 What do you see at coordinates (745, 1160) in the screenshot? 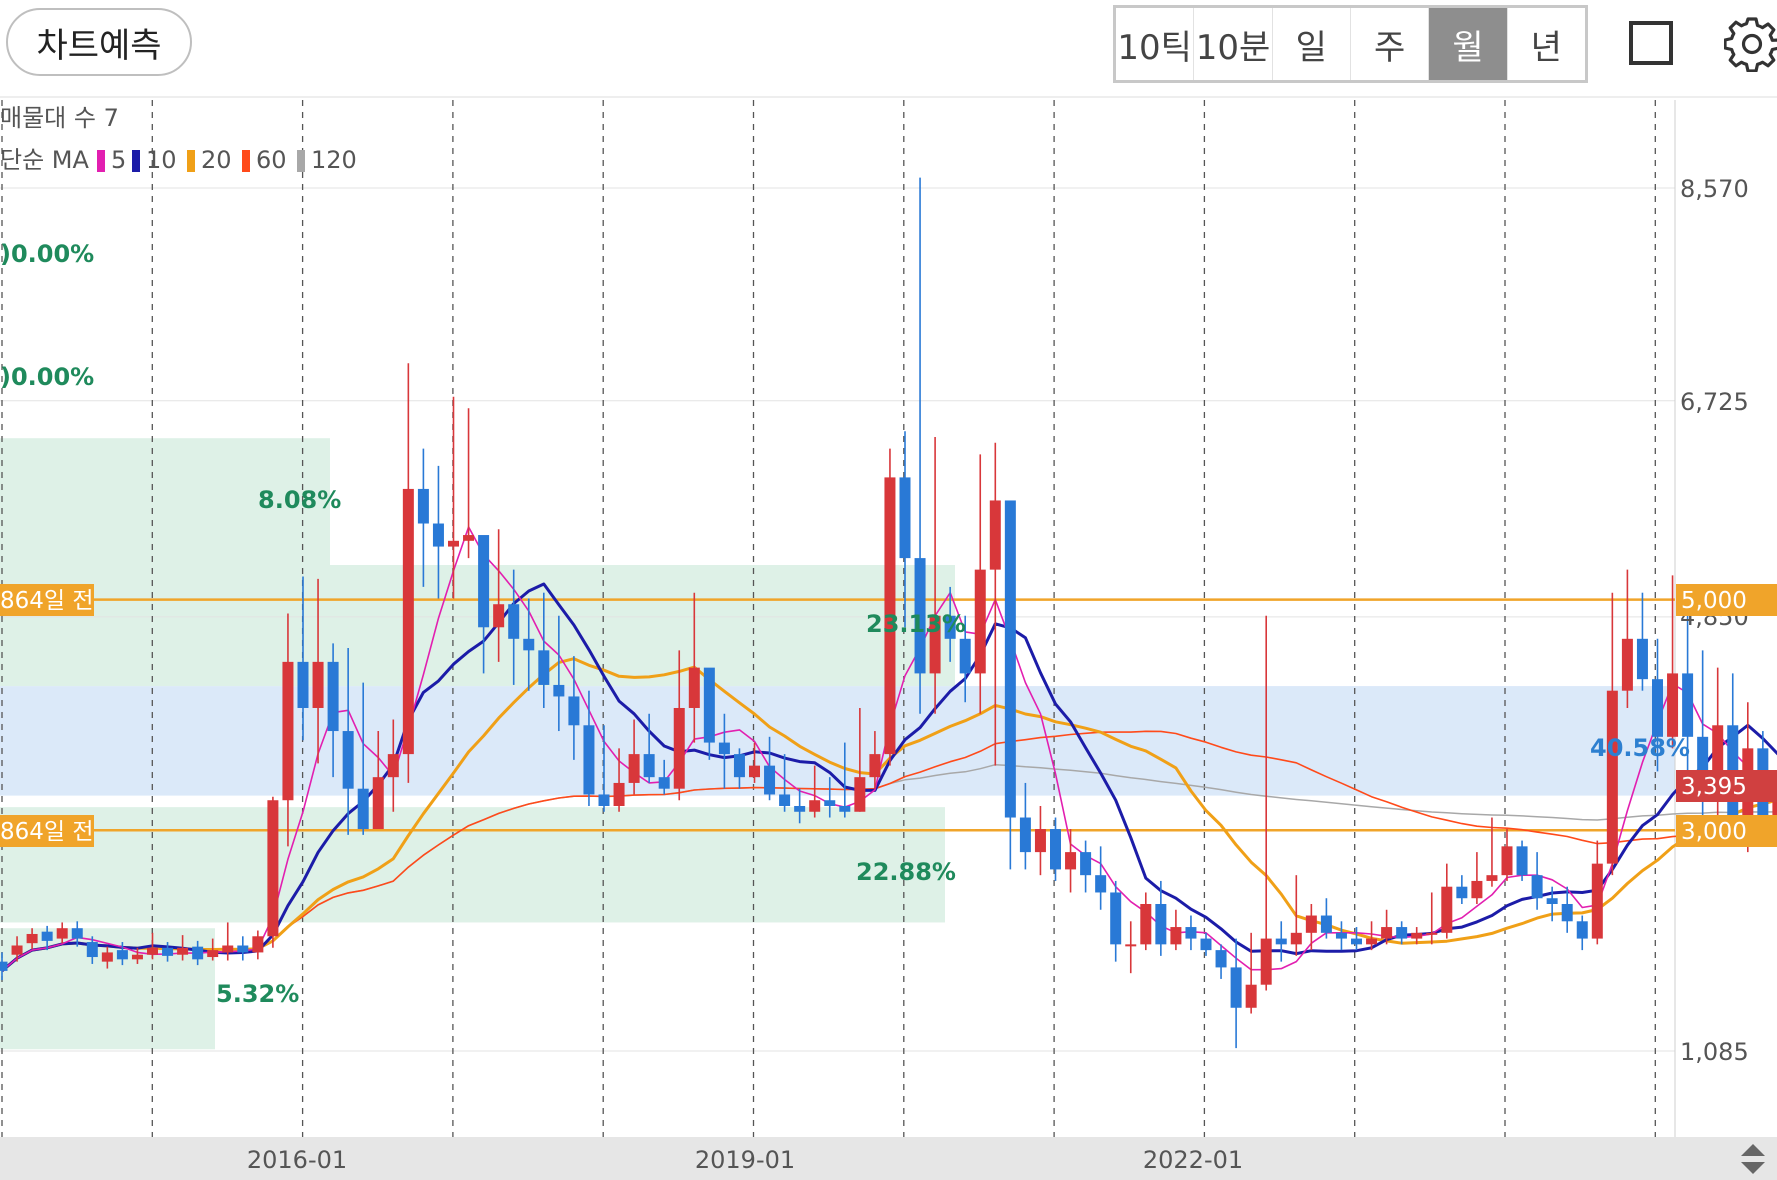
I see `x-tick-label: 2019-01` at bounding box center [745, 1160].